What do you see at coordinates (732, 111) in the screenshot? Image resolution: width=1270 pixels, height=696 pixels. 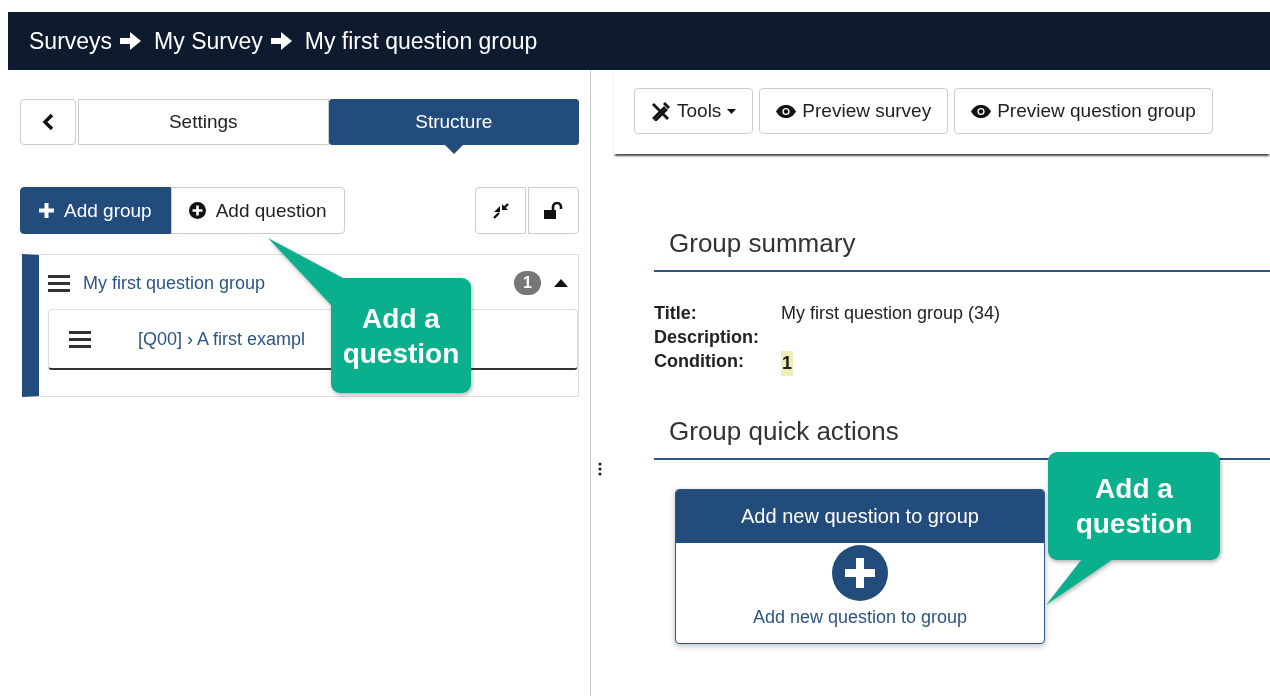 I see `caret-down-icon` at bounding box center [732, 111].